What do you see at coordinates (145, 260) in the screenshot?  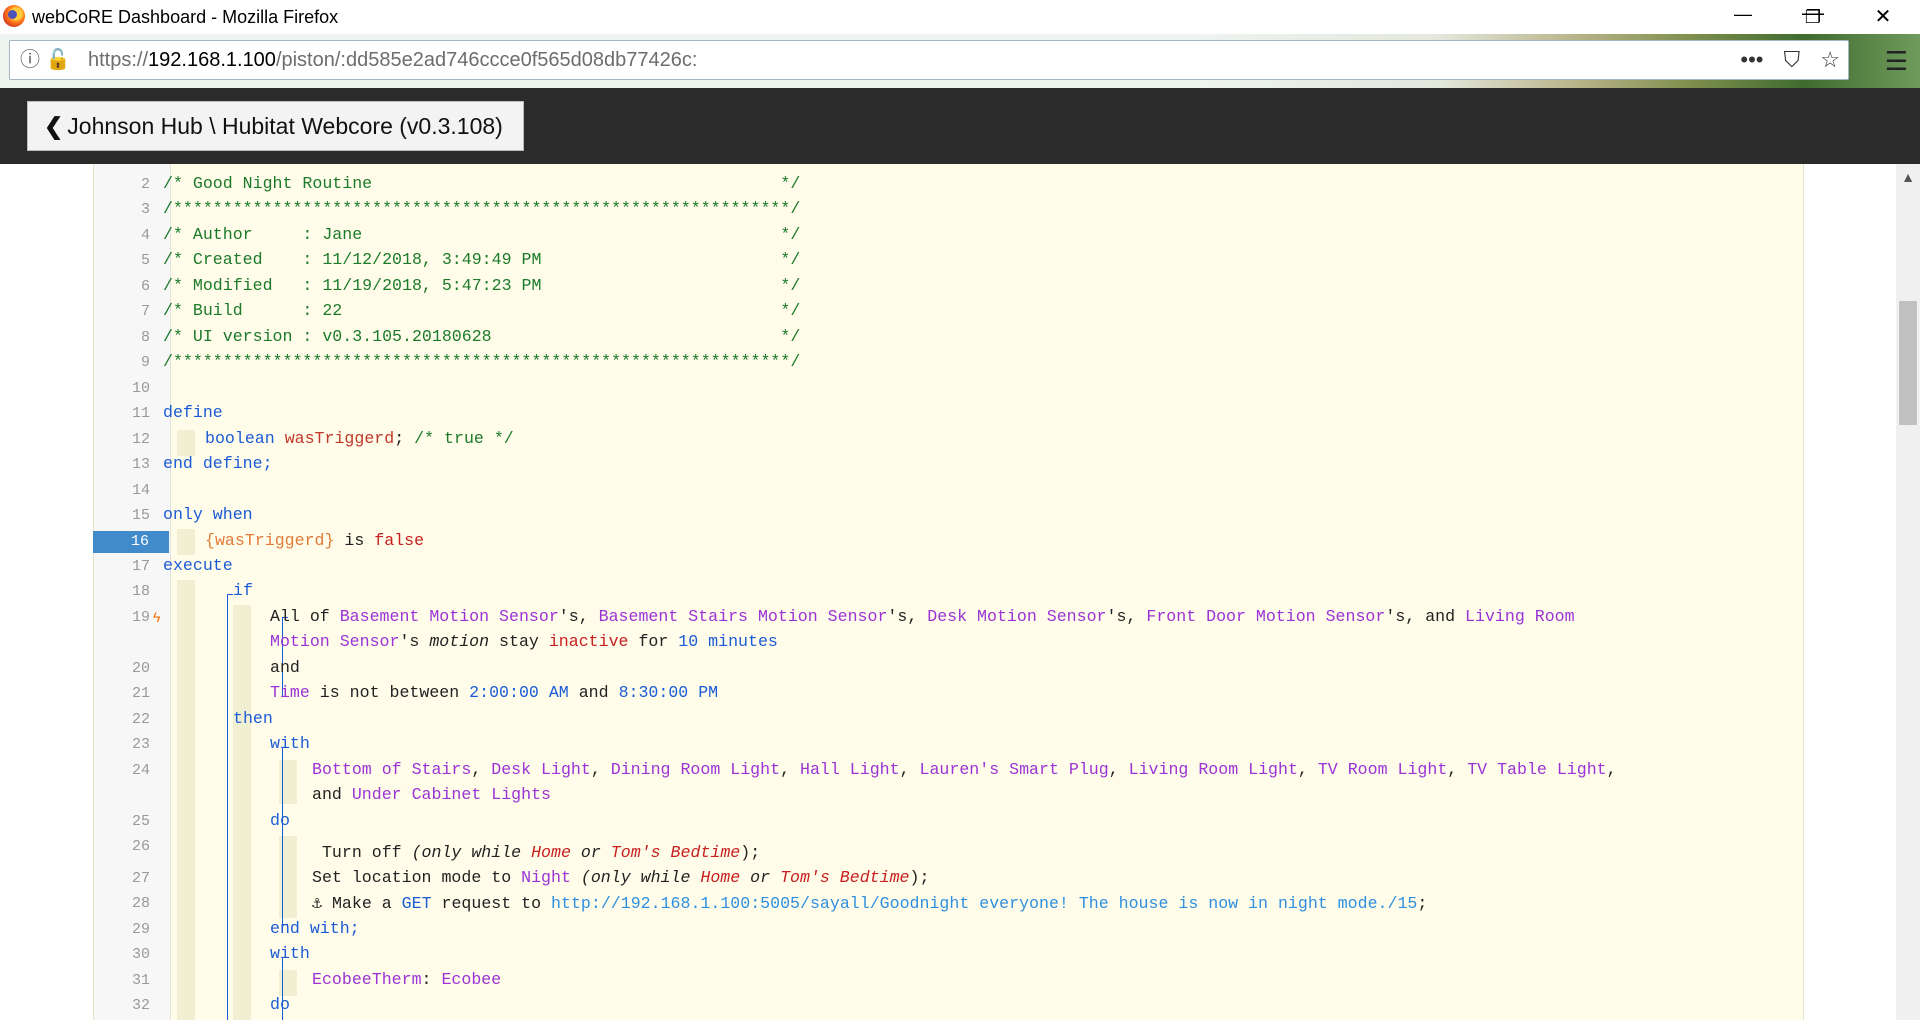 I see `line-number: 5` at bounding box center [145, 260].